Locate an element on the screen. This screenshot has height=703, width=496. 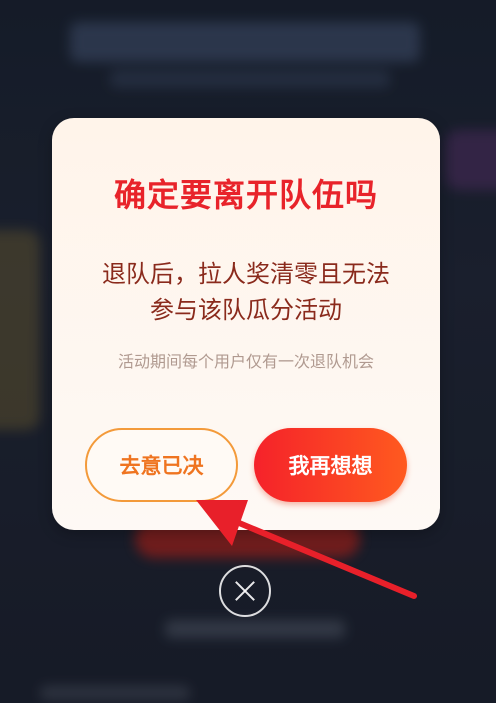
close-icon is located at coordinates (245, 591).